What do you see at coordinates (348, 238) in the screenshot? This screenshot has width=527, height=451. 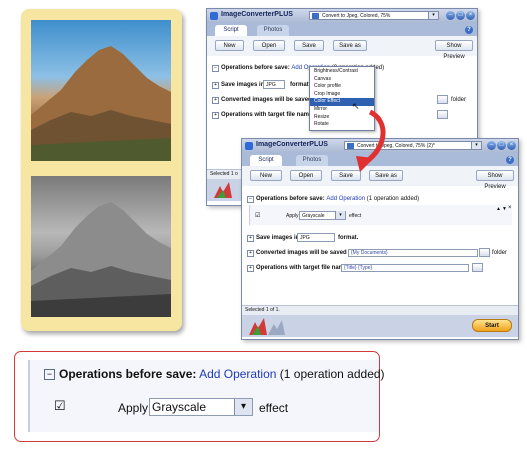 I see `format-suffix: format.` at bounding box center [348, 238].